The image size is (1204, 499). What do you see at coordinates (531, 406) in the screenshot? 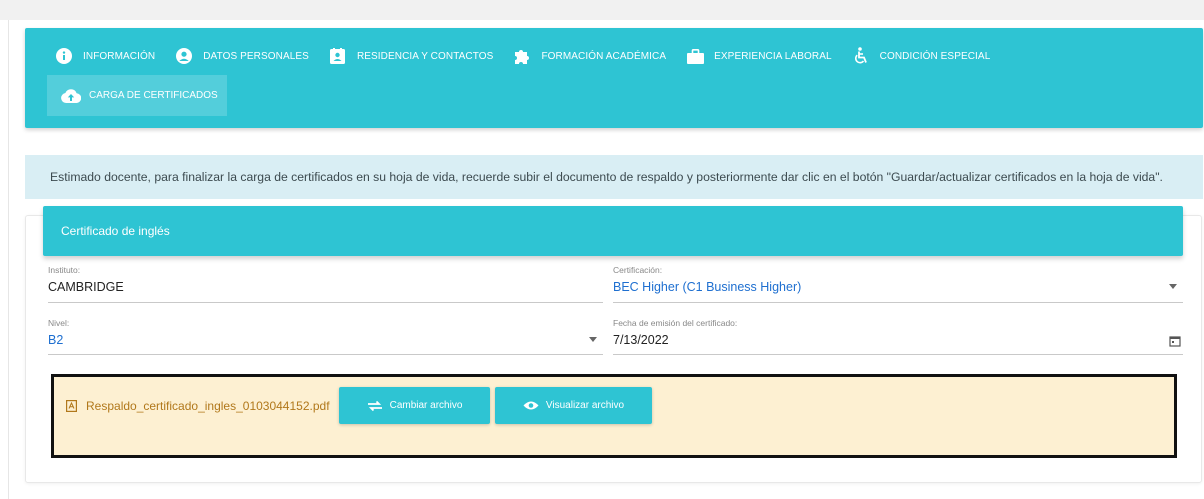
I see `eye-icon` at bounding box center [531, 406].